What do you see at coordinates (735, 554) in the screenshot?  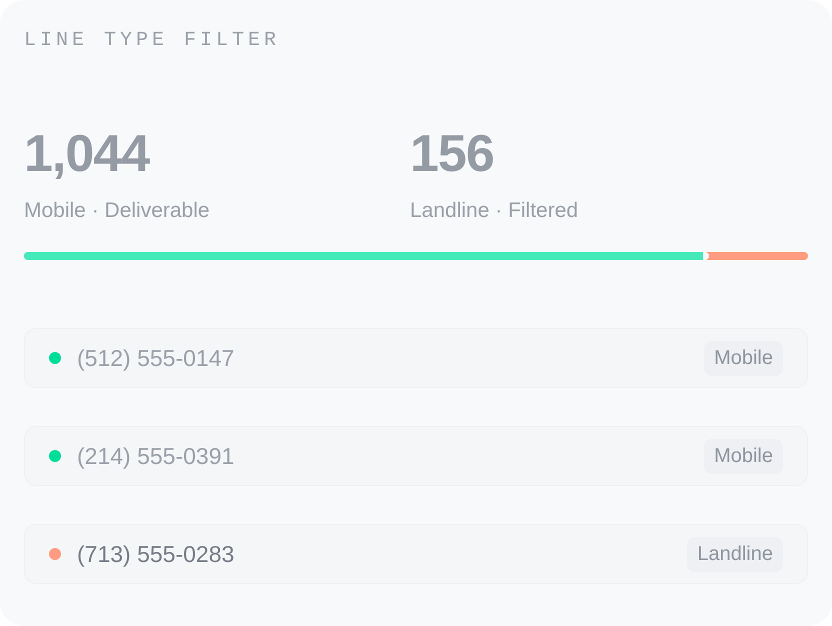 I see `line-type-badge: Landline` at bounding box center [735, 554].